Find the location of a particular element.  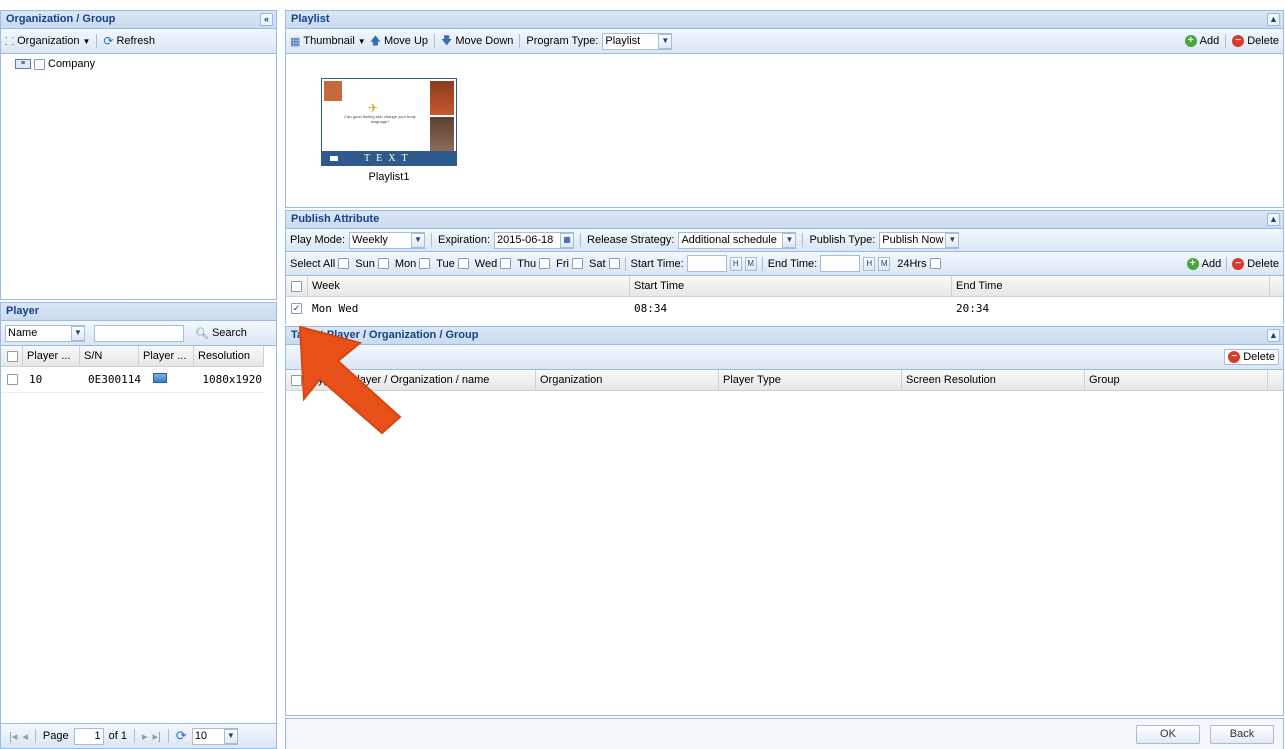

move-up-button: 🡅 Move Up is located at coordinates (399, 41).